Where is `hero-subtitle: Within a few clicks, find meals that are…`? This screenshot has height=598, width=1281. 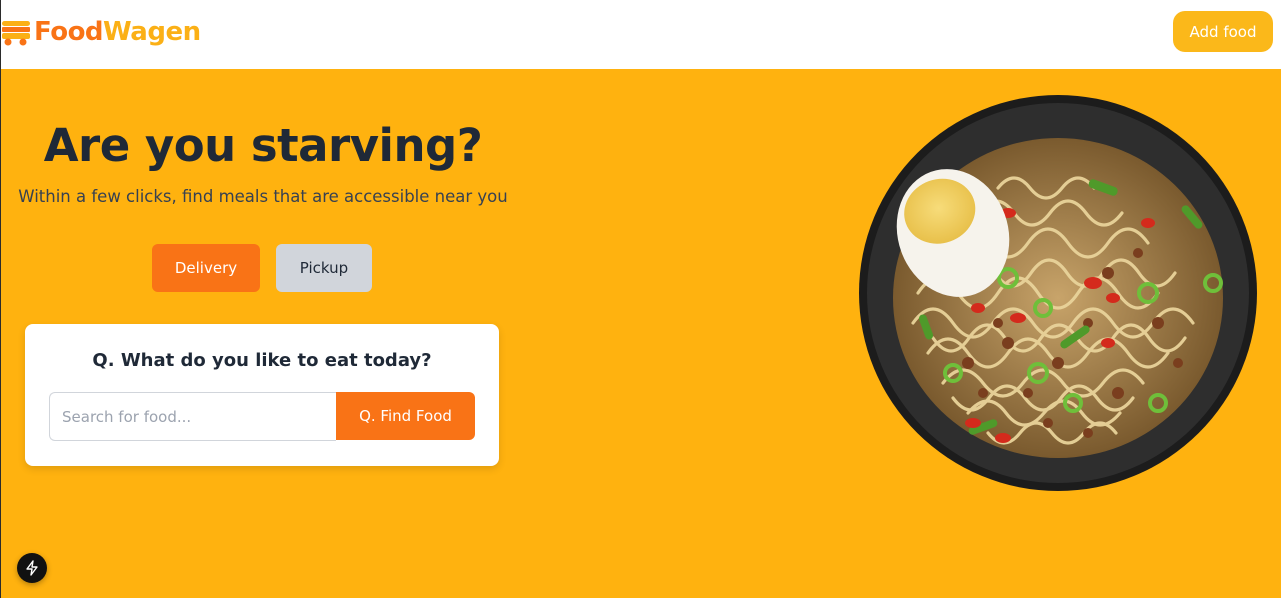 hero-subtitle: Within a few clicks, find meals that are… is located at coordinates (263, 196).